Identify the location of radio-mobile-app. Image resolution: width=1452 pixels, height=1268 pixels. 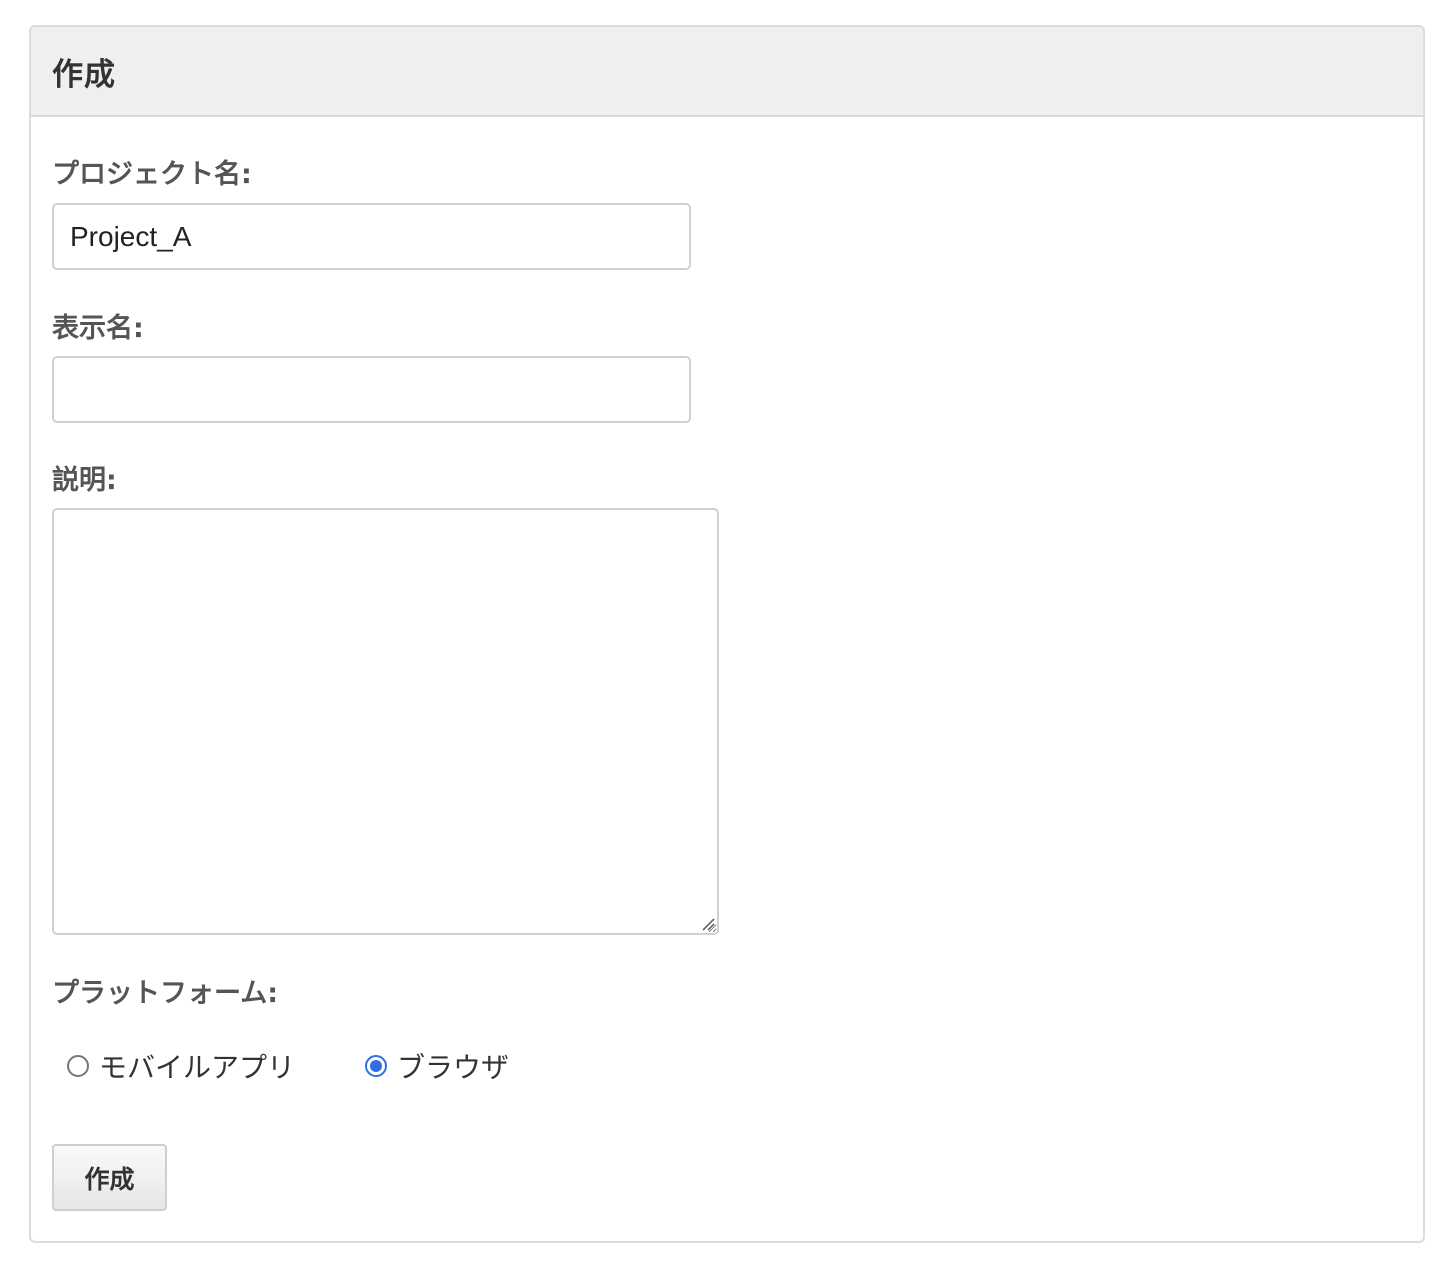
(78, 1066).